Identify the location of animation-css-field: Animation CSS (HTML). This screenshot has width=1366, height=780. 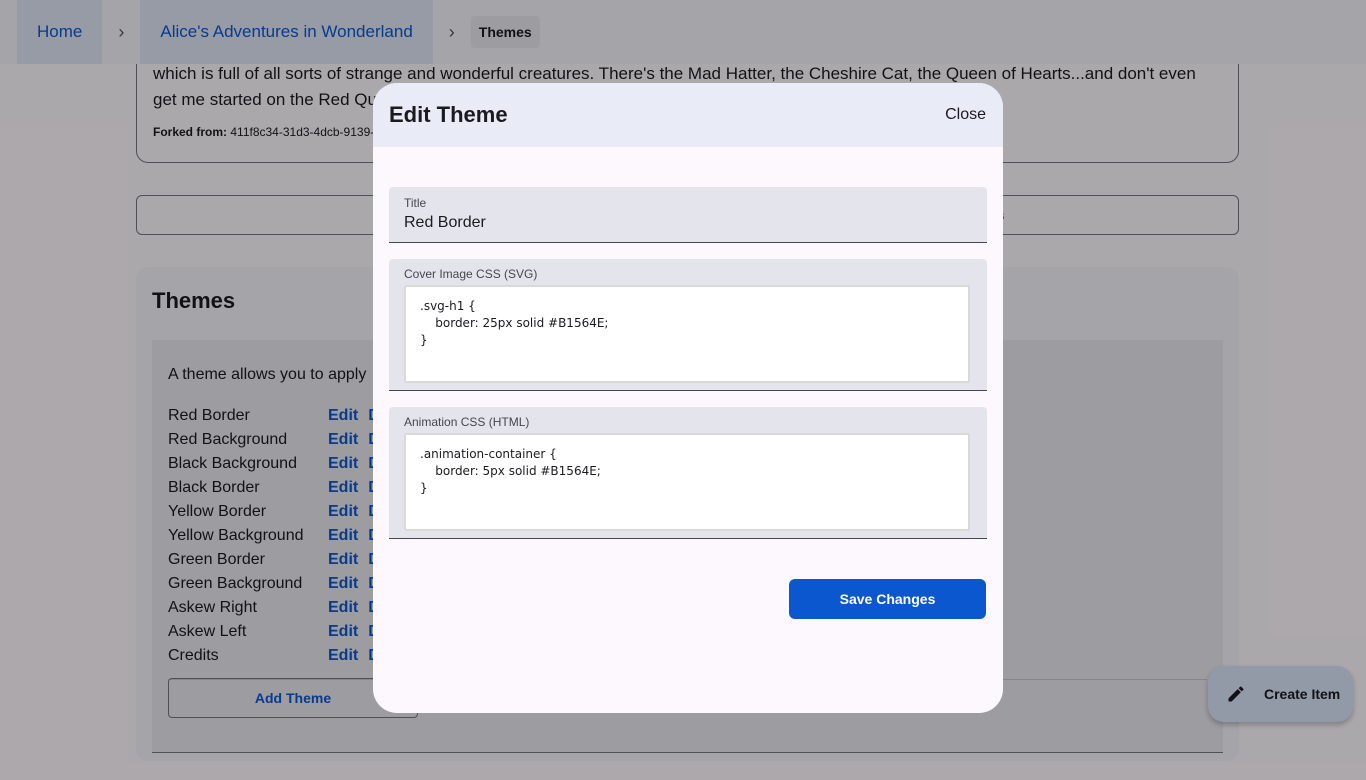
(688, 473).